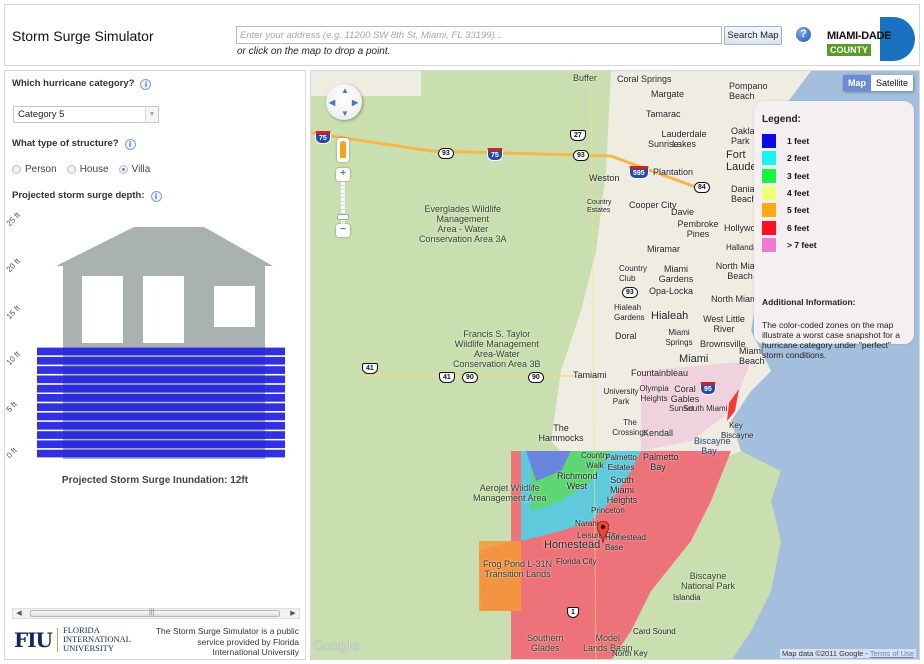 Image resolution: width=924 pixels, height=664 pixels. I want to click on miami-dade-logo: MIAMI-DADE COUNTY, so click(869, 39).